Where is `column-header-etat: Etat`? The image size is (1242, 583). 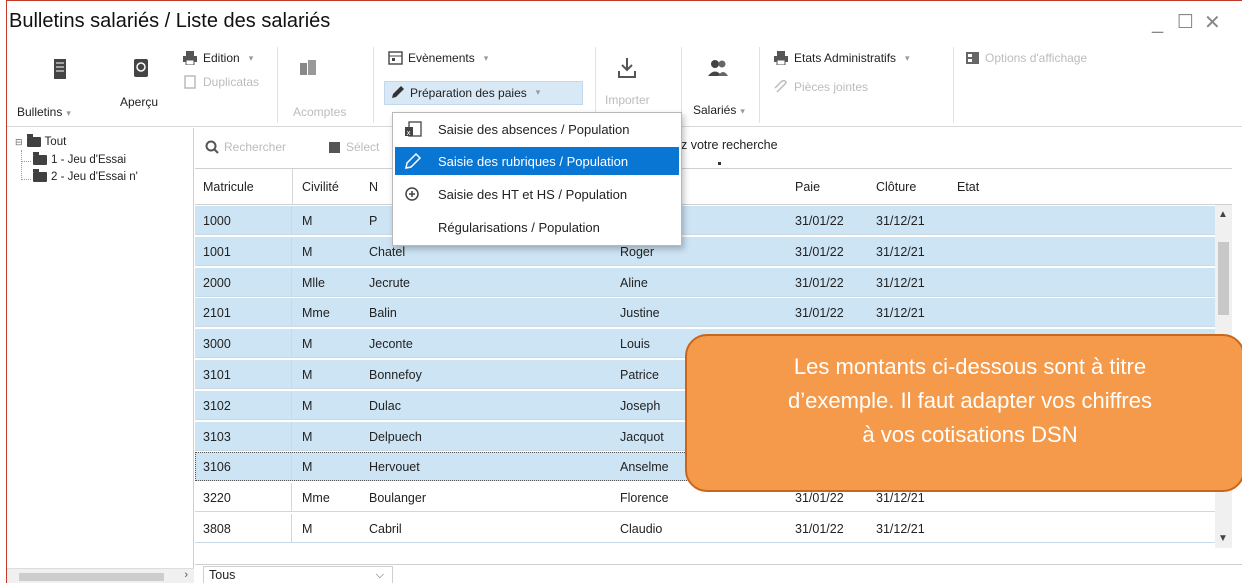 column-header-etat: Etat is located at coordinates (968, 187).